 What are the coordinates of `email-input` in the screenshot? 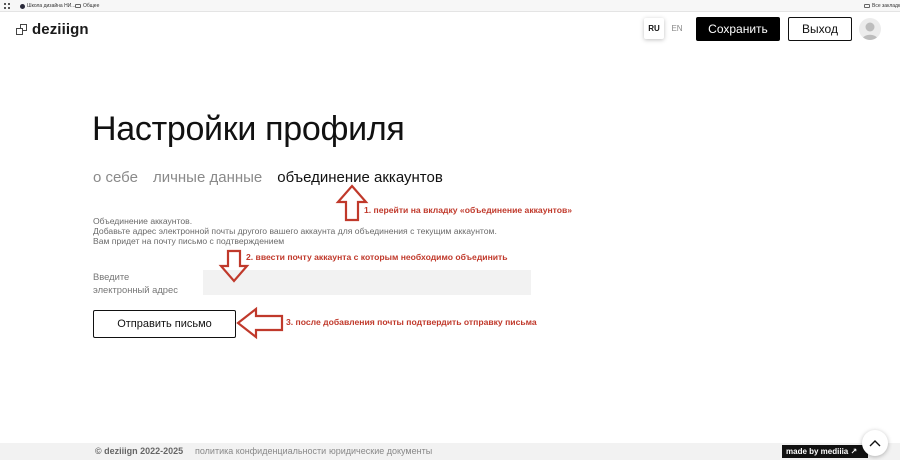 It's located at (367, 282).